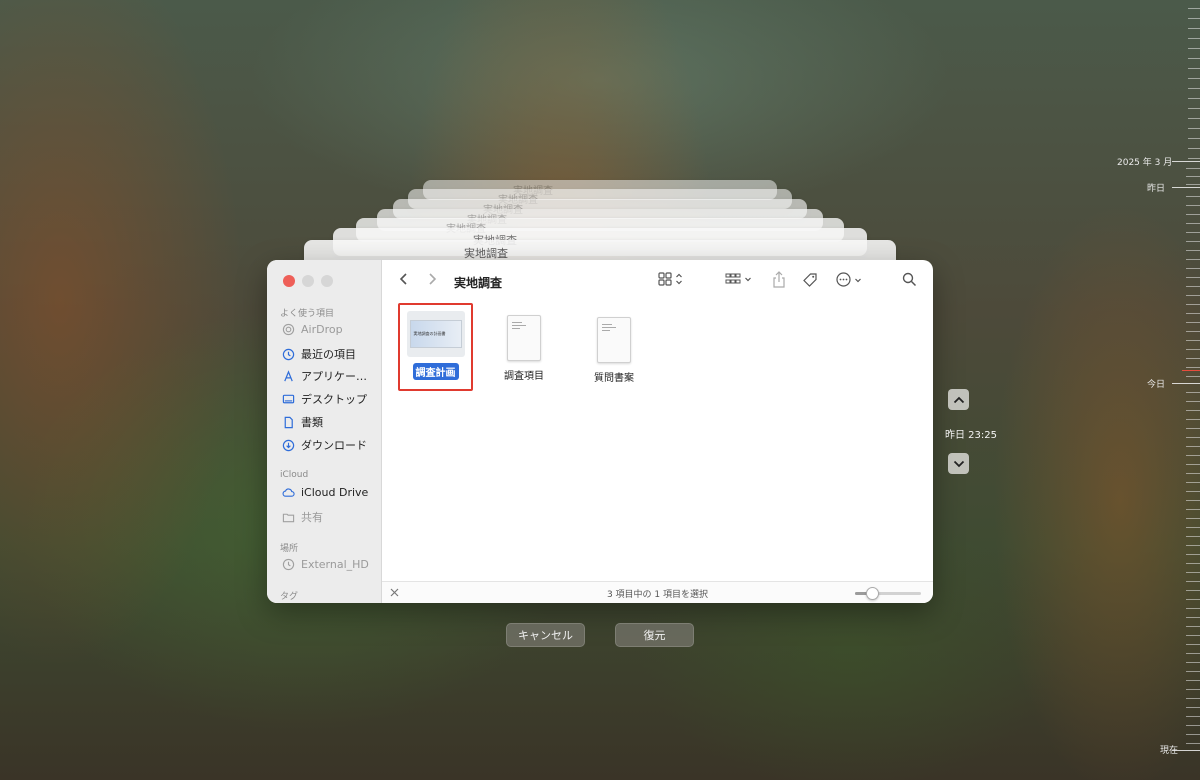  Describe the element at coordinates (302, 517) in the screenshot. I see `sidebar-item-shared: 共有` at that location.